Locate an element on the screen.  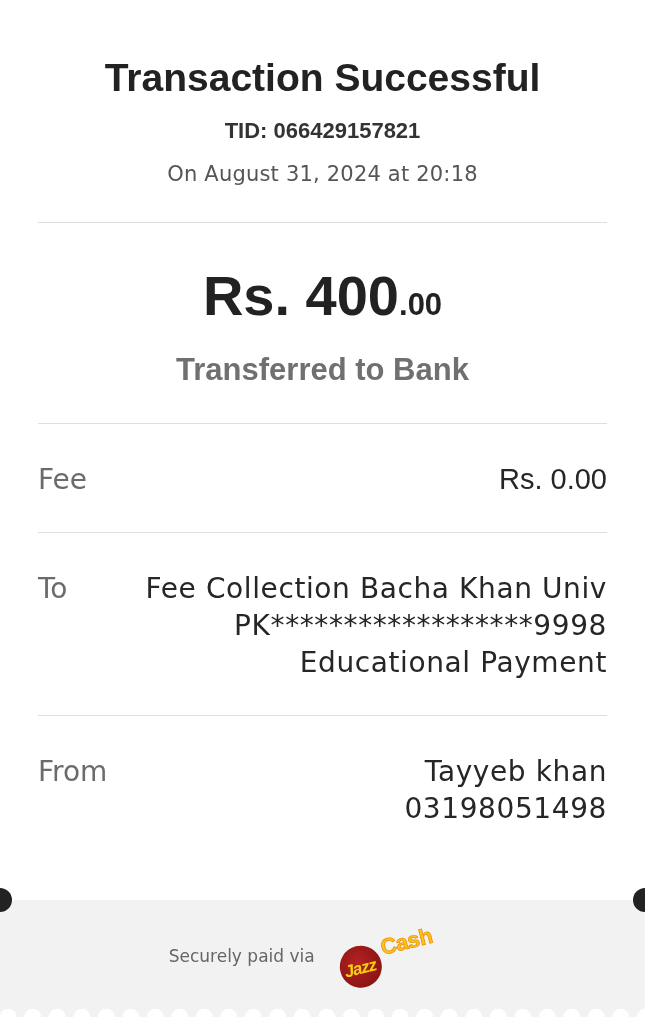
detail-label: From is located at coordinates (73, 772).